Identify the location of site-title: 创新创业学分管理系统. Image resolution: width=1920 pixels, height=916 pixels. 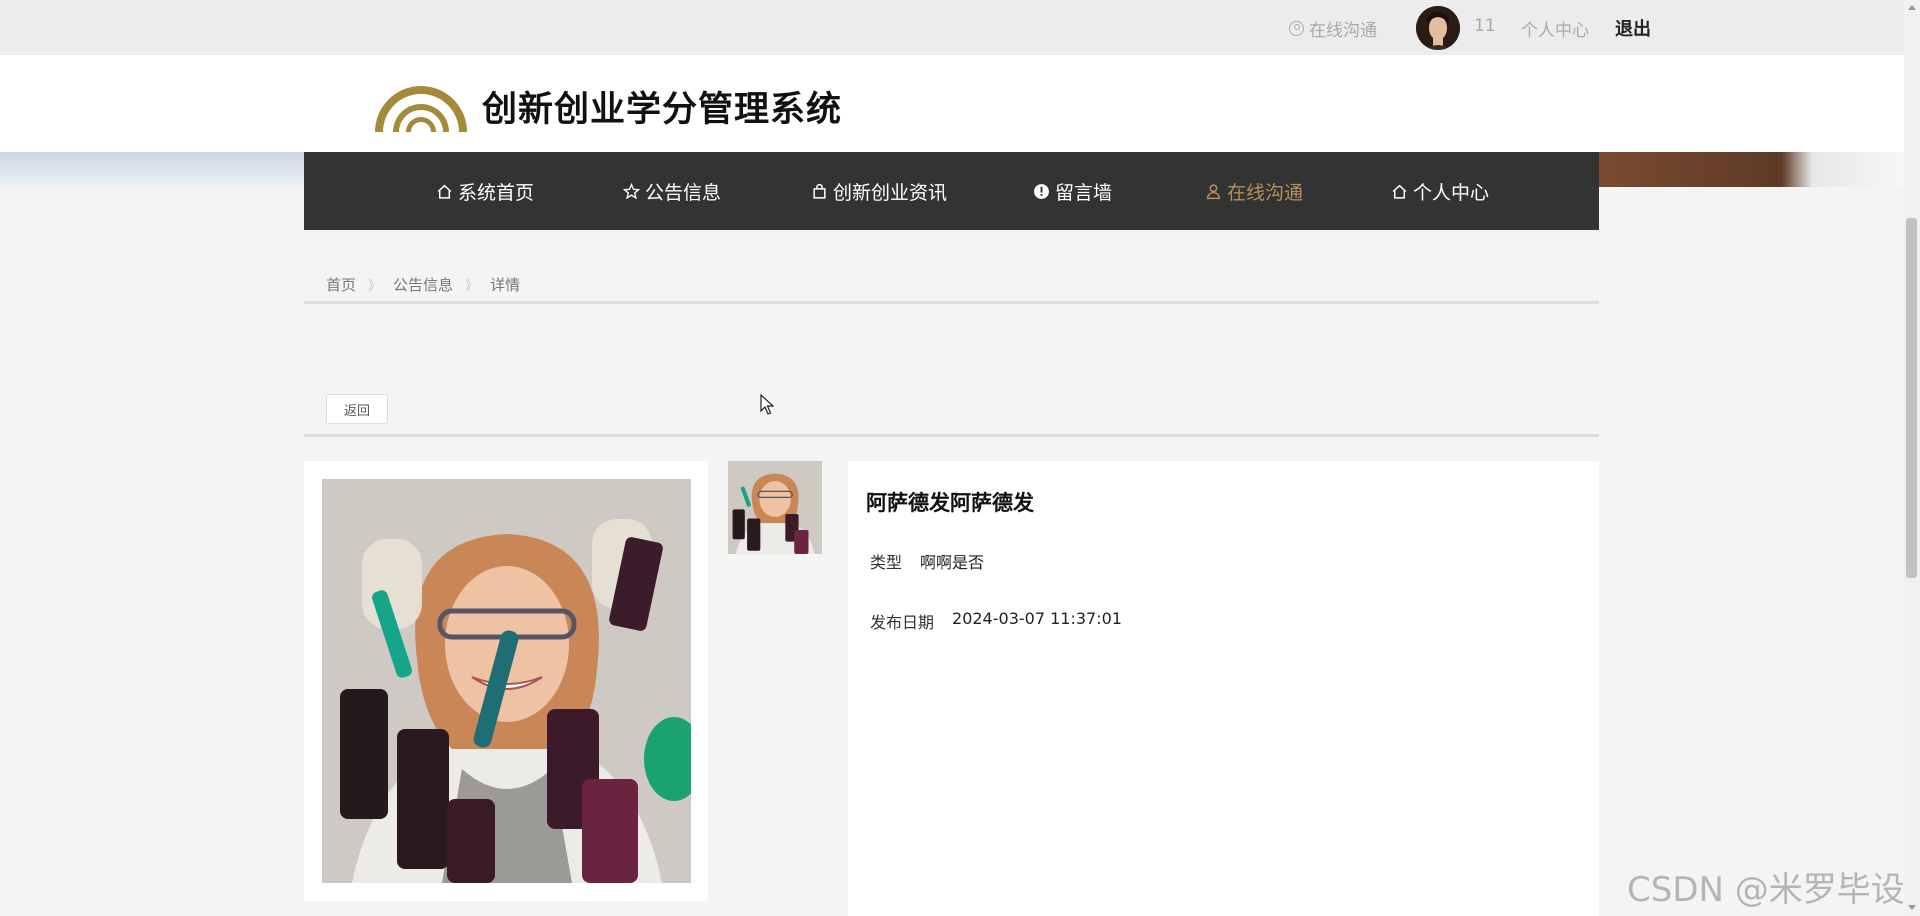
(662, 110).